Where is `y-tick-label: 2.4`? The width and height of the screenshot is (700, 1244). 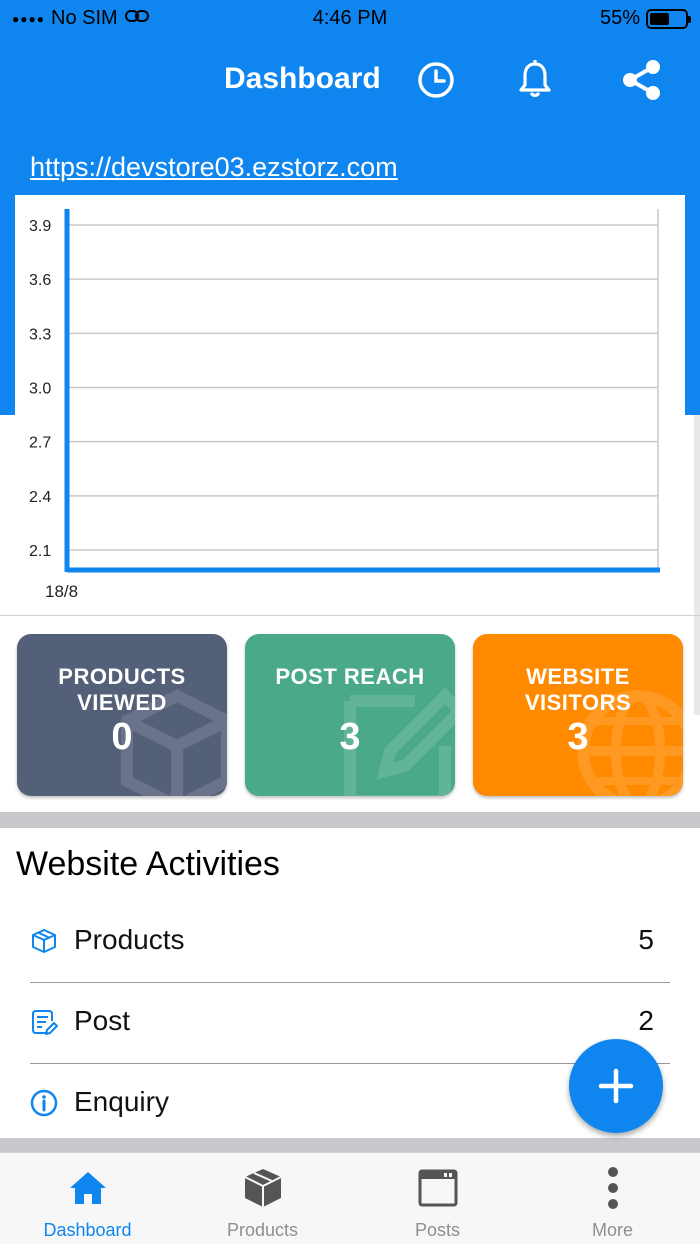
y-tick-label: 2.4 is located at coordinates (40, 497).